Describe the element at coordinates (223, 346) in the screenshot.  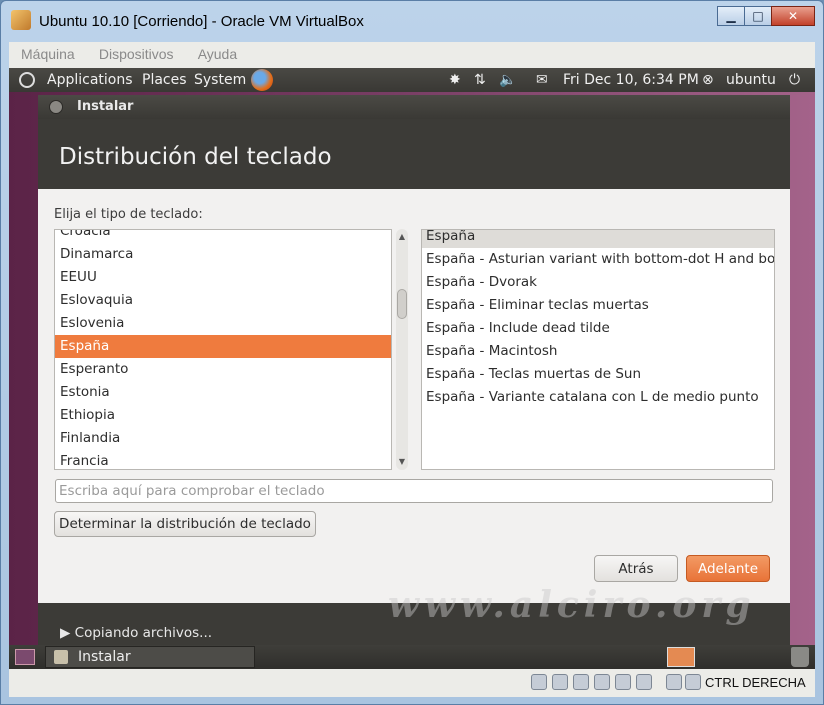
I see `layout-item-espana-selected: España` at that location.